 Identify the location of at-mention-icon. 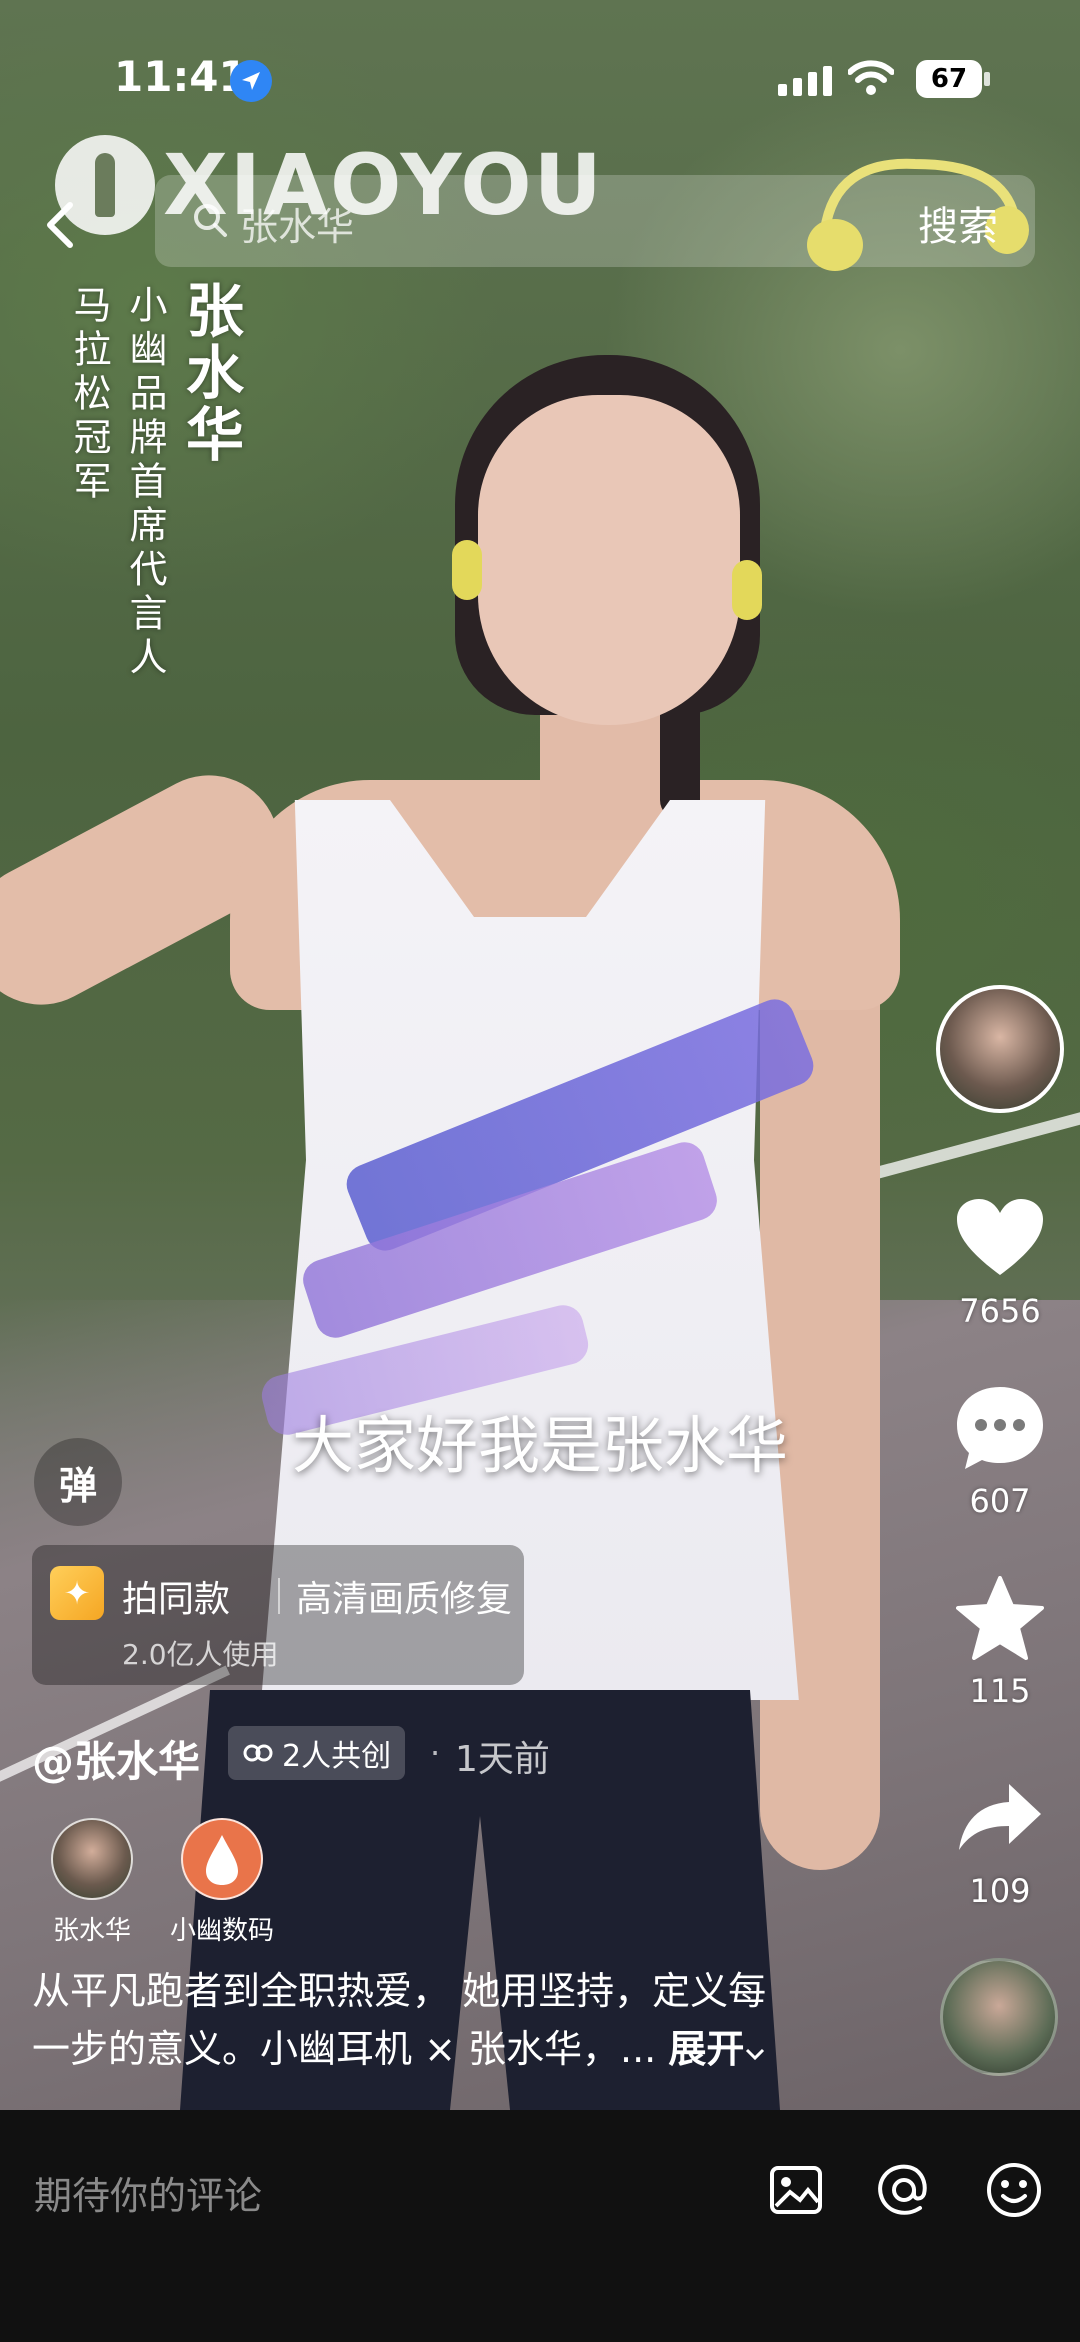
(904, 2190).